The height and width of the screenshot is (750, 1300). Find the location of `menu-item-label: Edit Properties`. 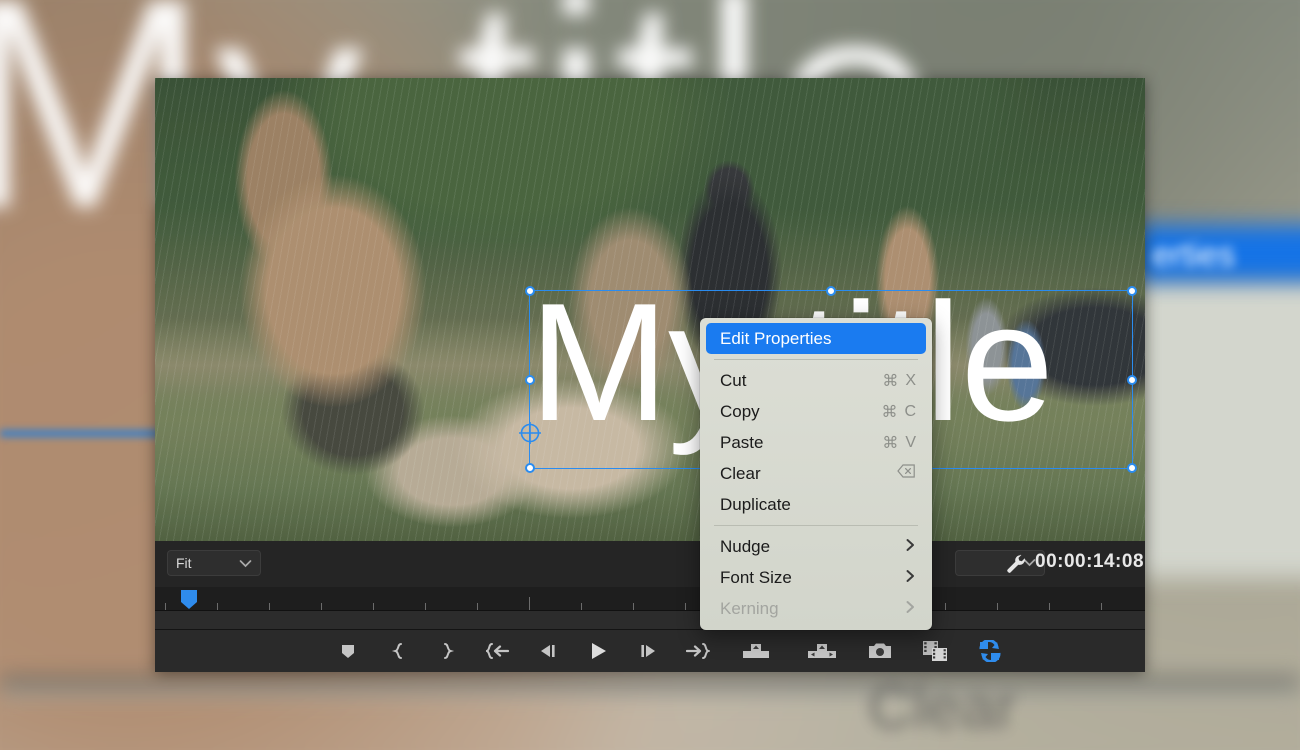

menu-item-label: Edit Properties is located at coordinates (776, 338).